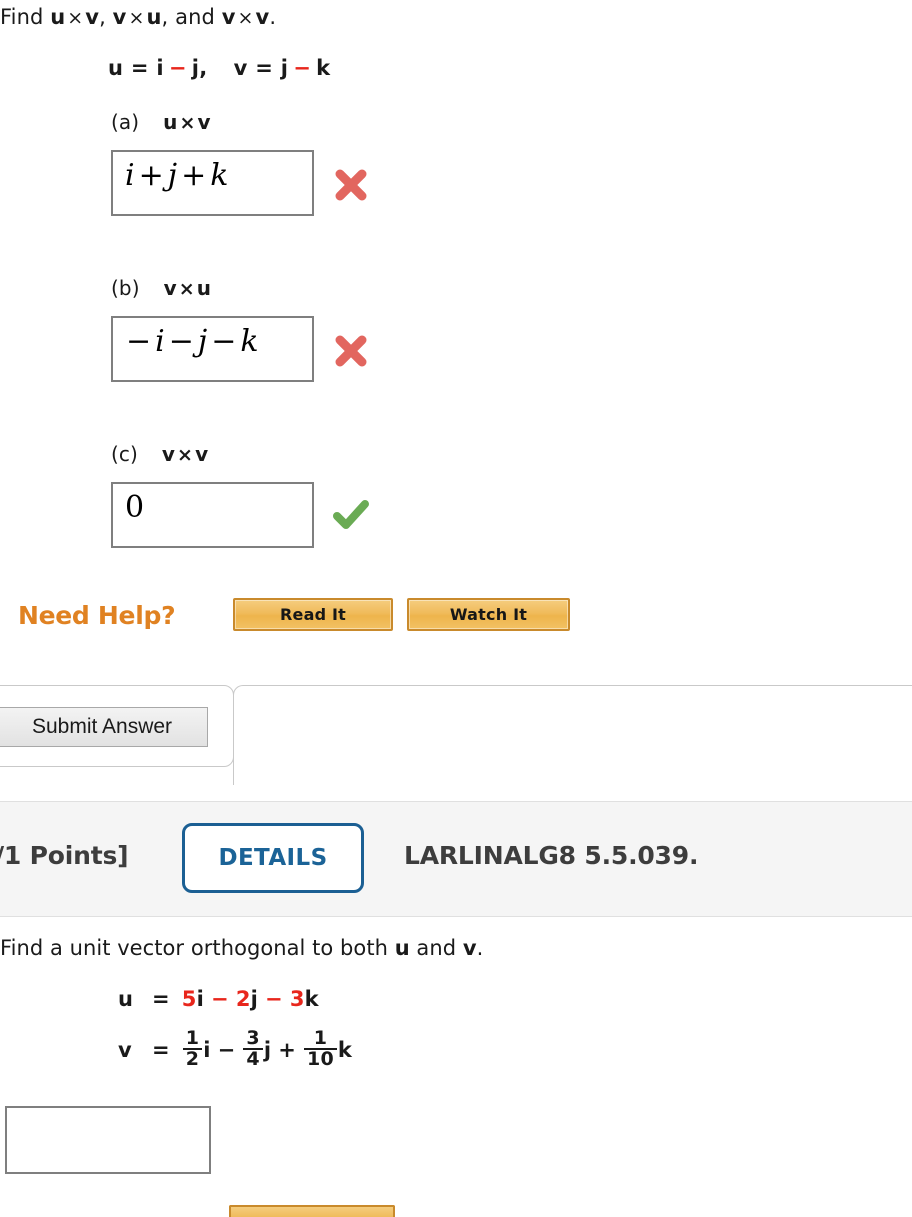 Image resolution: width=912 pixels, height=1217 pixels. Describe the element at coordinates (212, 515) in the screenshot. I see `answer-input-c: 0` at that location.